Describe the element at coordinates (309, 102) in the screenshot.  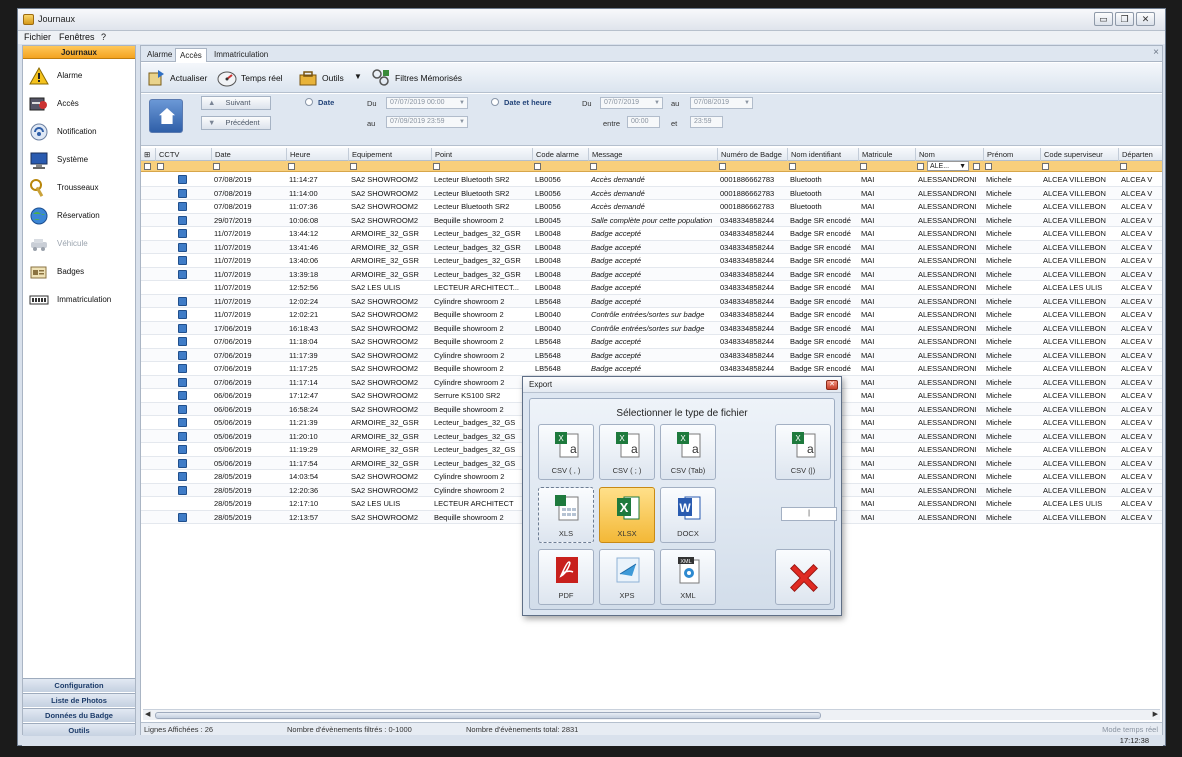
I see `date-radio` at that location.